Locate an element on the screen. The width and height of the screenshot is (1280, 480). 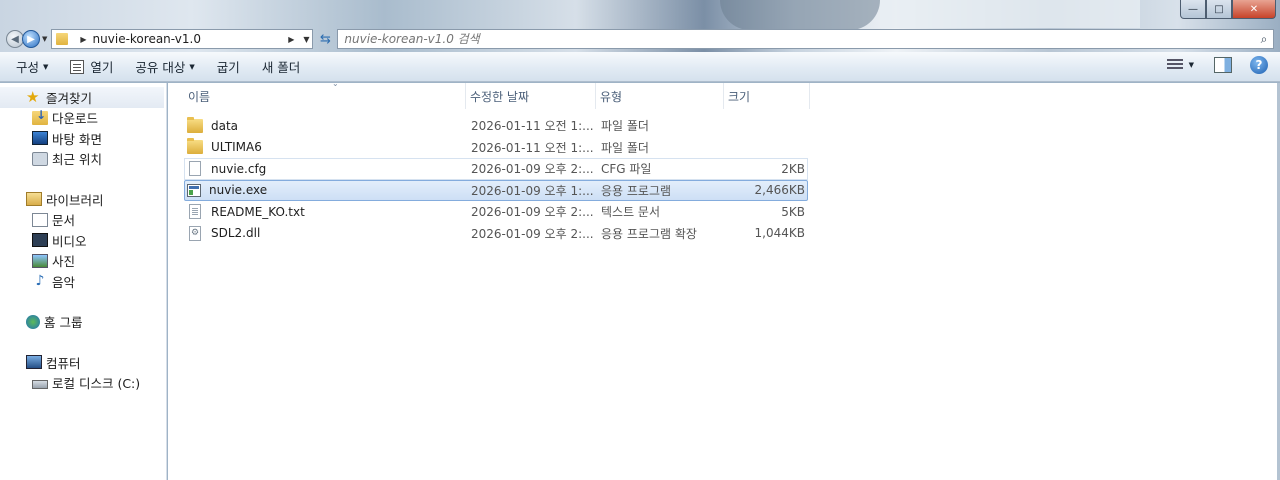
dll-file-icon is located at coordinates (195, 233).